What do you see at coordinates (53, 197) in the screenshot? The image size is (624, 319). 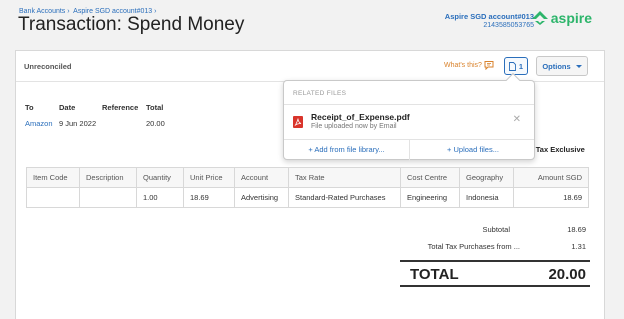 I see `cell-item-code` at bounding box center [53, 197].